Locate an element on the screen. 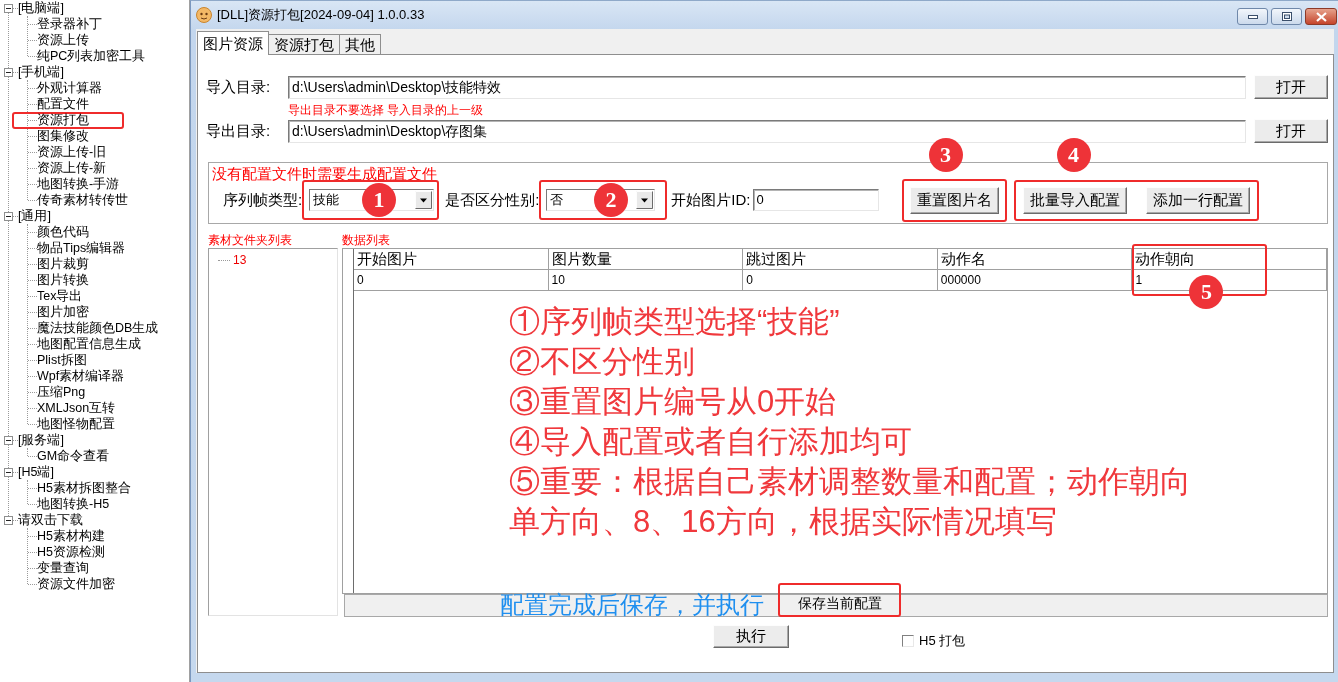 The width and height of the screenshot is (1338, 682). field-label: 开始图片ID: is located at coordinates (711, 200).